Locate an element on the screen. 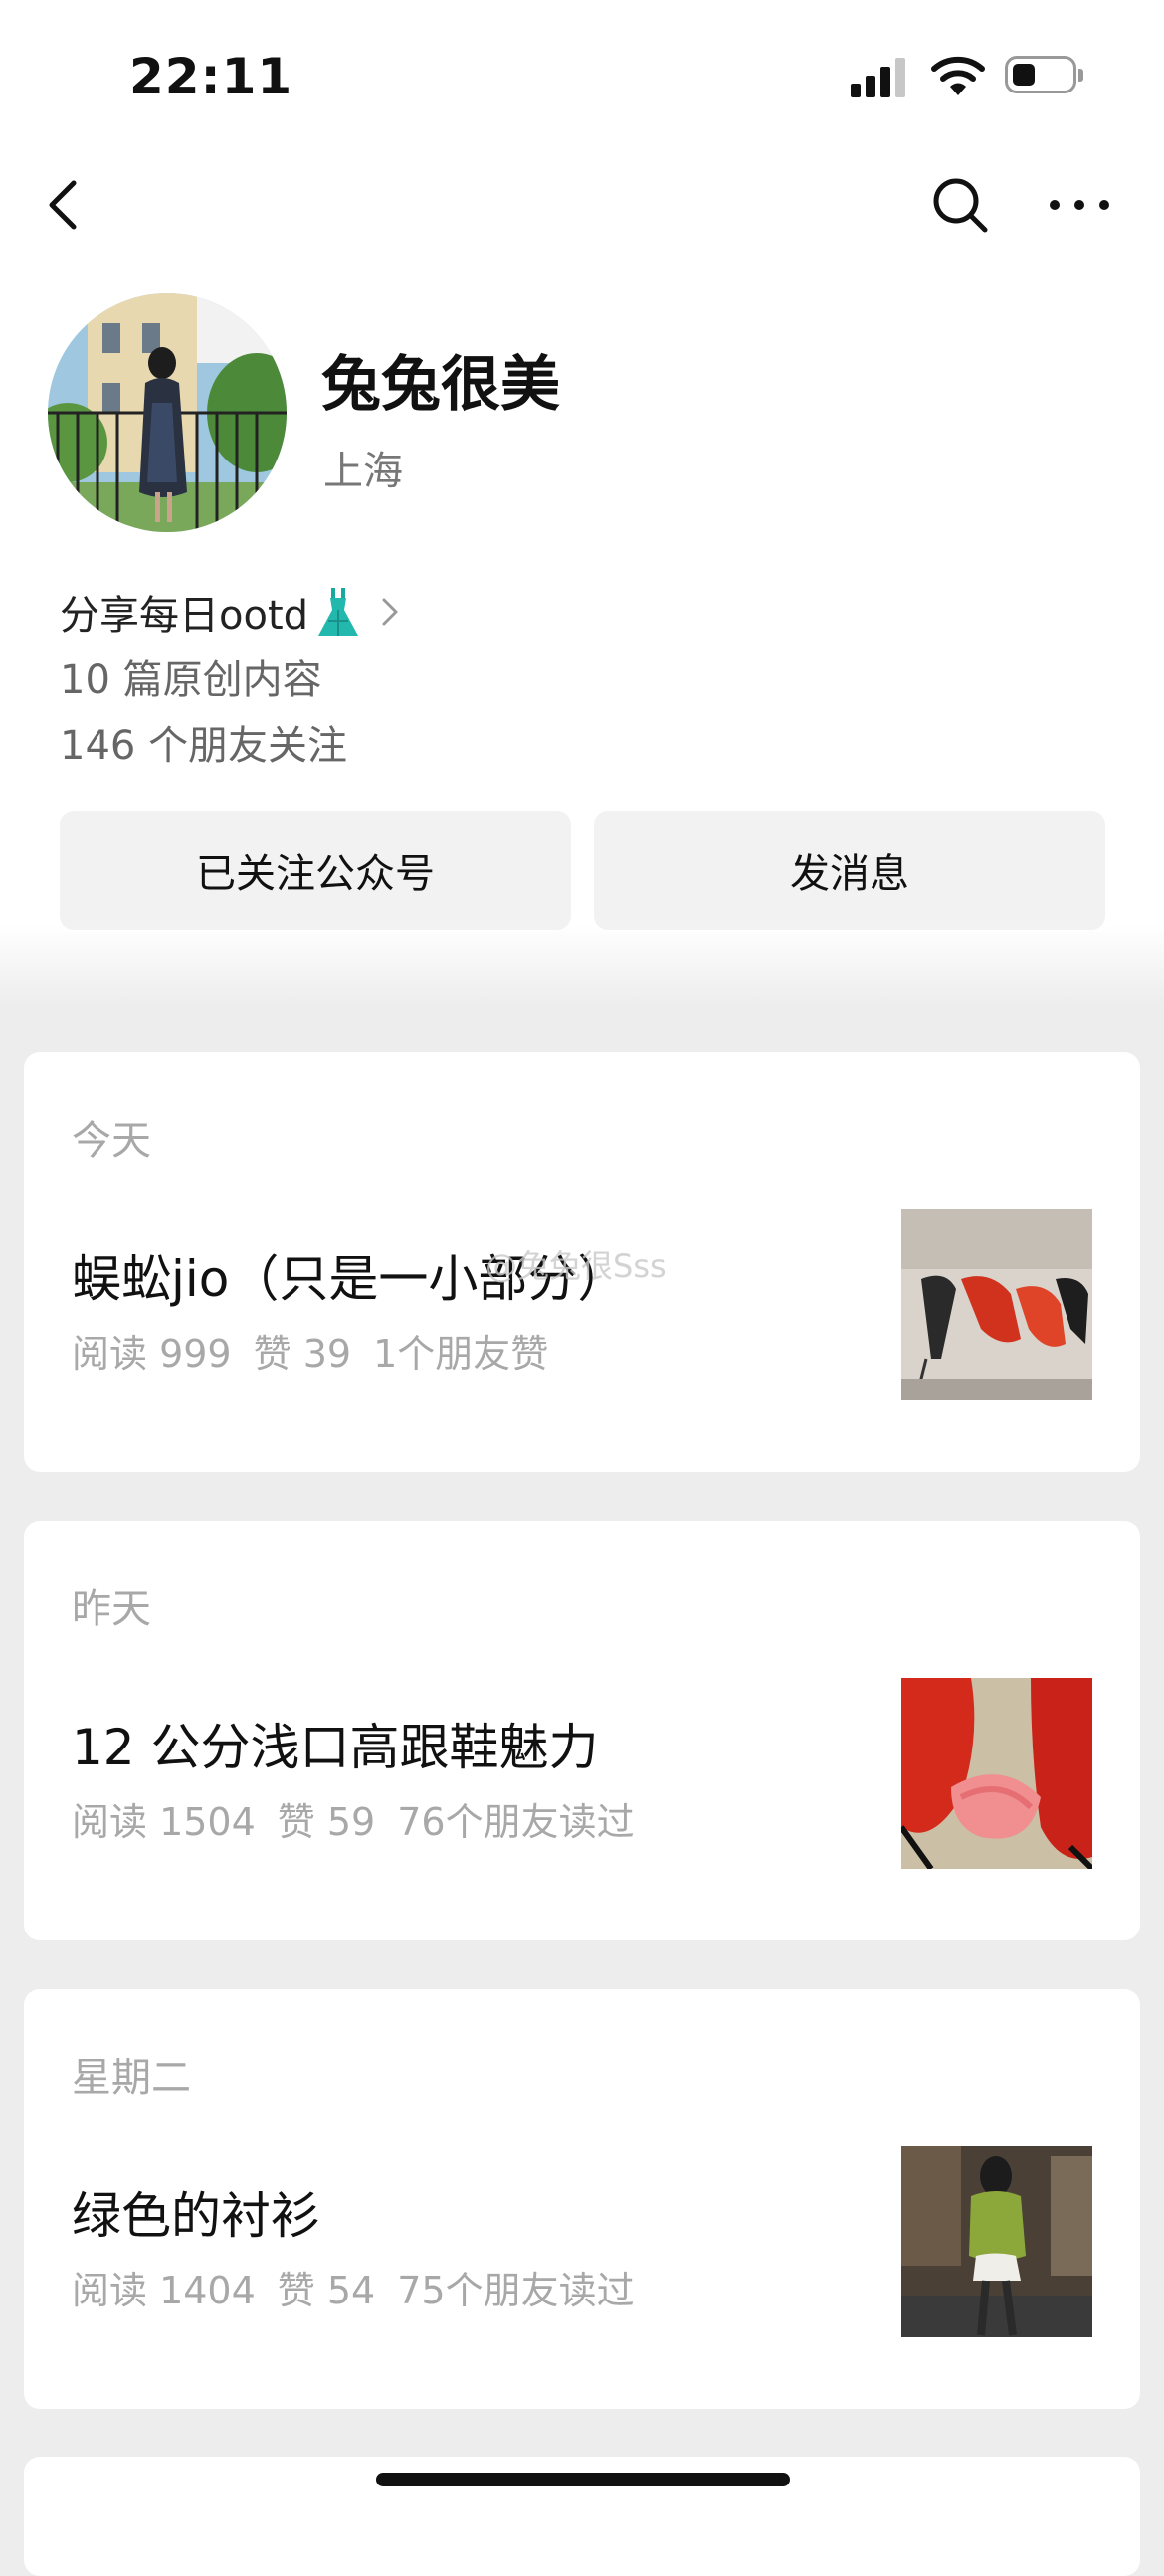 The image size is (1164, 2576). dress-icon is located at coordinates (338, 612).